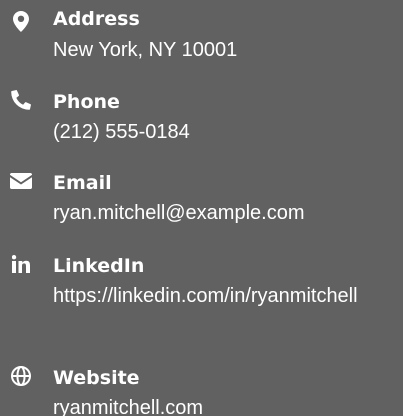 This screenshot has height=416, width=403. Describe the element at coordinates (225, 213) in the screenshot. I see `contact-link-email: ryan.mitchell@example.com` at that location.